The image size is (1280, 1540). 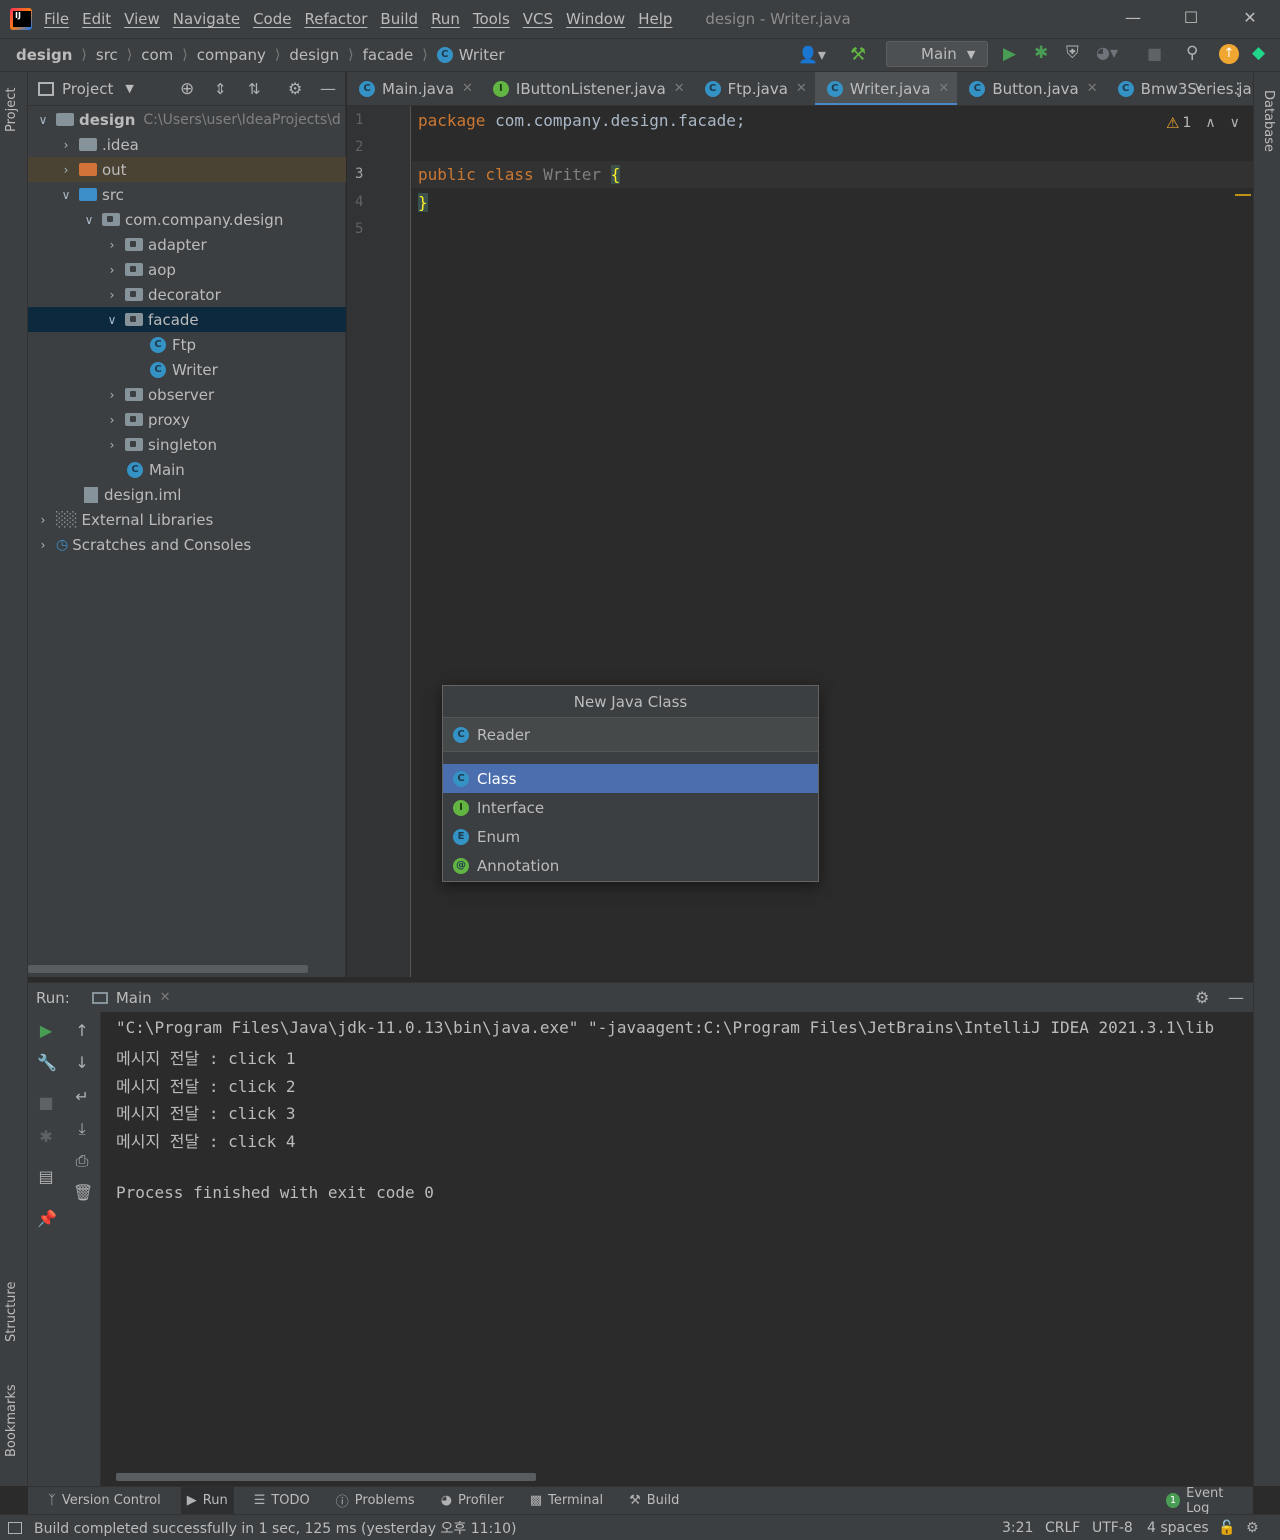 I want to click on more-icon: ⋮, so click(x=1238, y=88).